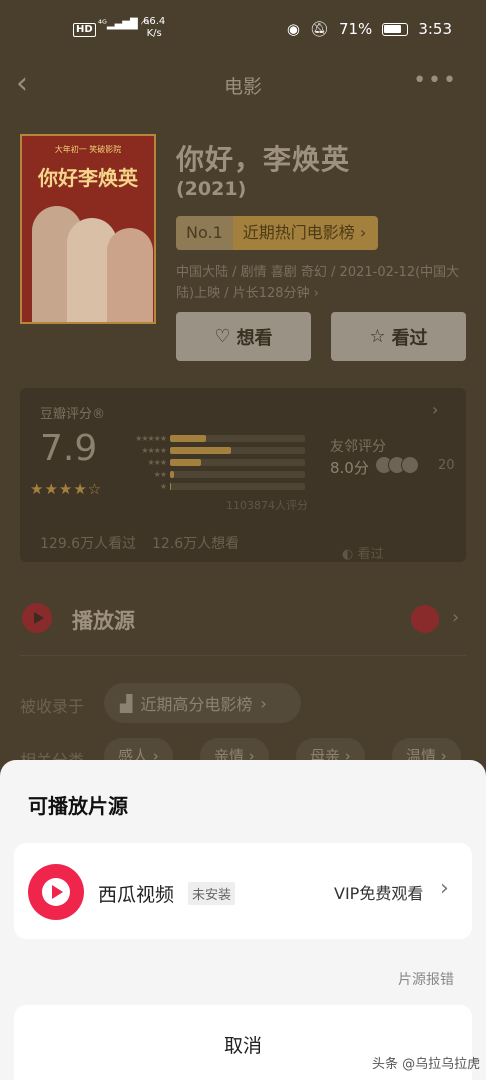 The width and height of the screenshot is (486, 1080). Describe the element at coordinates (88, 229) in the screenshot. I see `movie-poster: 大年初一 笑破影院 你好李焕英` at that location.